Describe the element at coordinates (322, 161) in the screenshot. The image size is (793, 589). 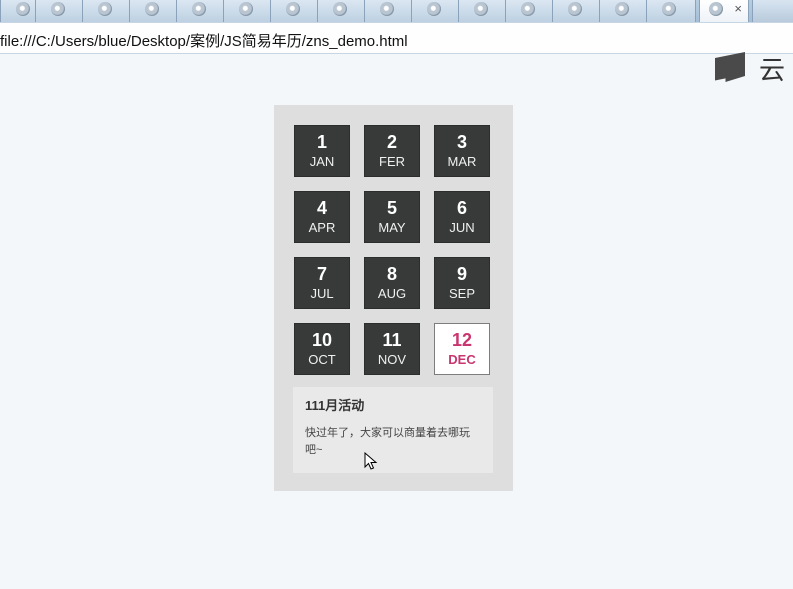
I see `month-abbr: JAN` at that location.